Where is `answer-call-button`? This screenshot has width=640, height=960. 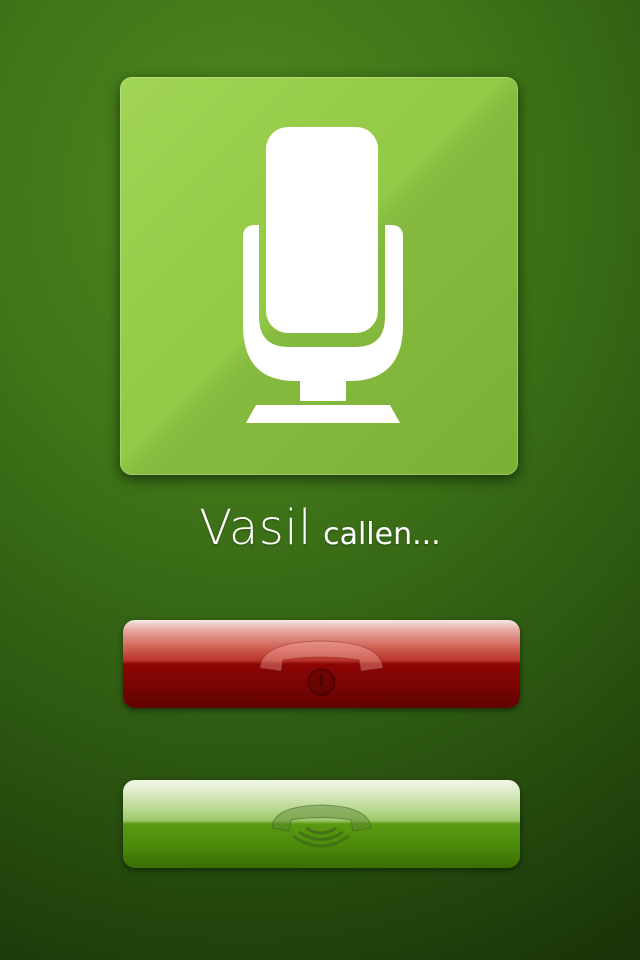
answer-call-button is located at coordinates (321, 824).